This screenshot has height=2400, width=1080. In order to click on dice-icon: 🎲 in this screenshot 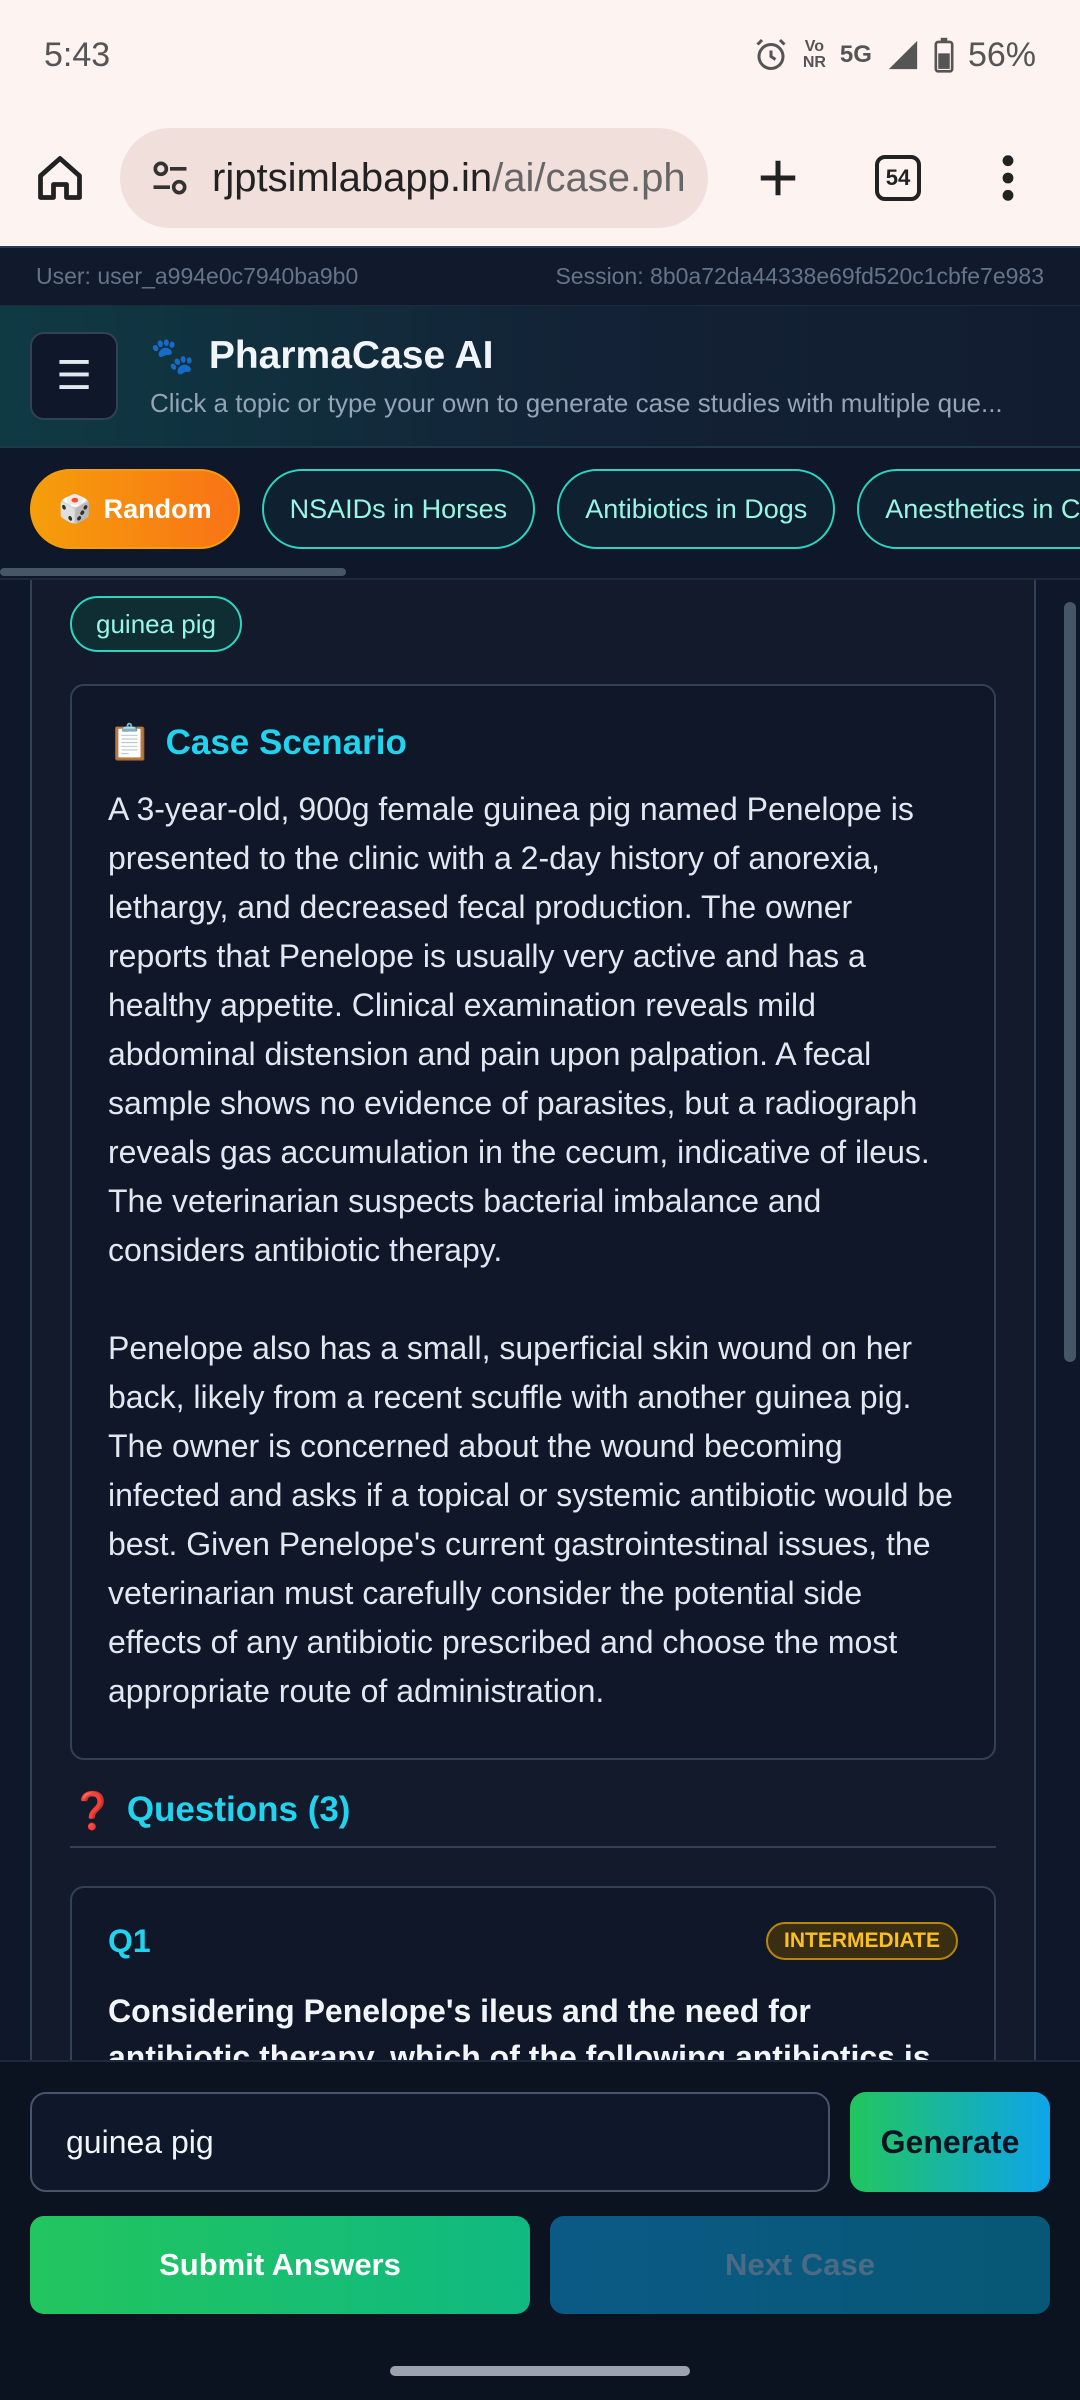, I will do `click(75, 509)`.